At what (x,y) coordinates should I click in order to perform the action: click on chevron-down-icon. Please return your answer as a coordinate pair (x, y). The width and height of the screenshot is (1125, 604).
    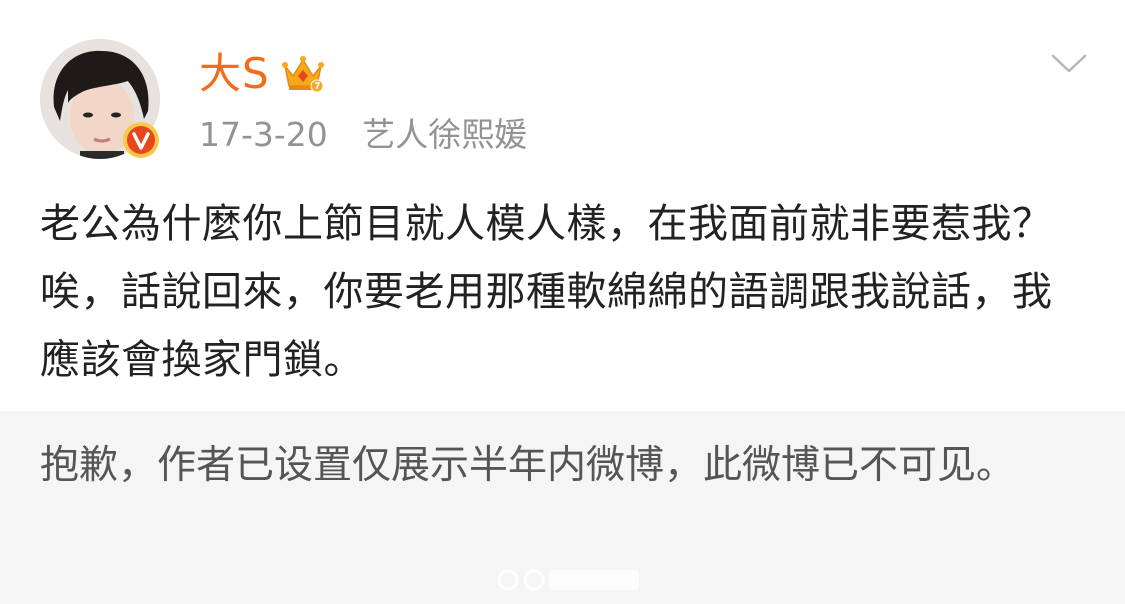
    Looking at the image, I should click on (1069, 64).